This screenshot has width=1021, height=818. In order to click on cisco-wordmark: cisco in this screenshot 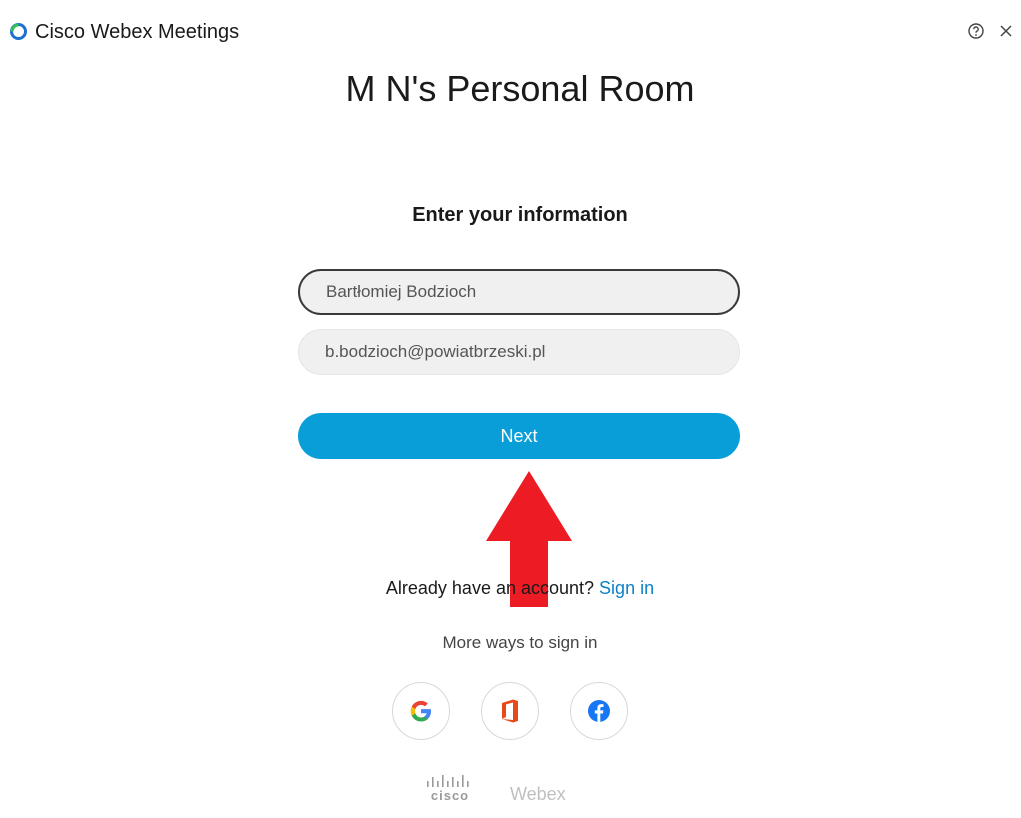, I will do `click(450, 795)`.